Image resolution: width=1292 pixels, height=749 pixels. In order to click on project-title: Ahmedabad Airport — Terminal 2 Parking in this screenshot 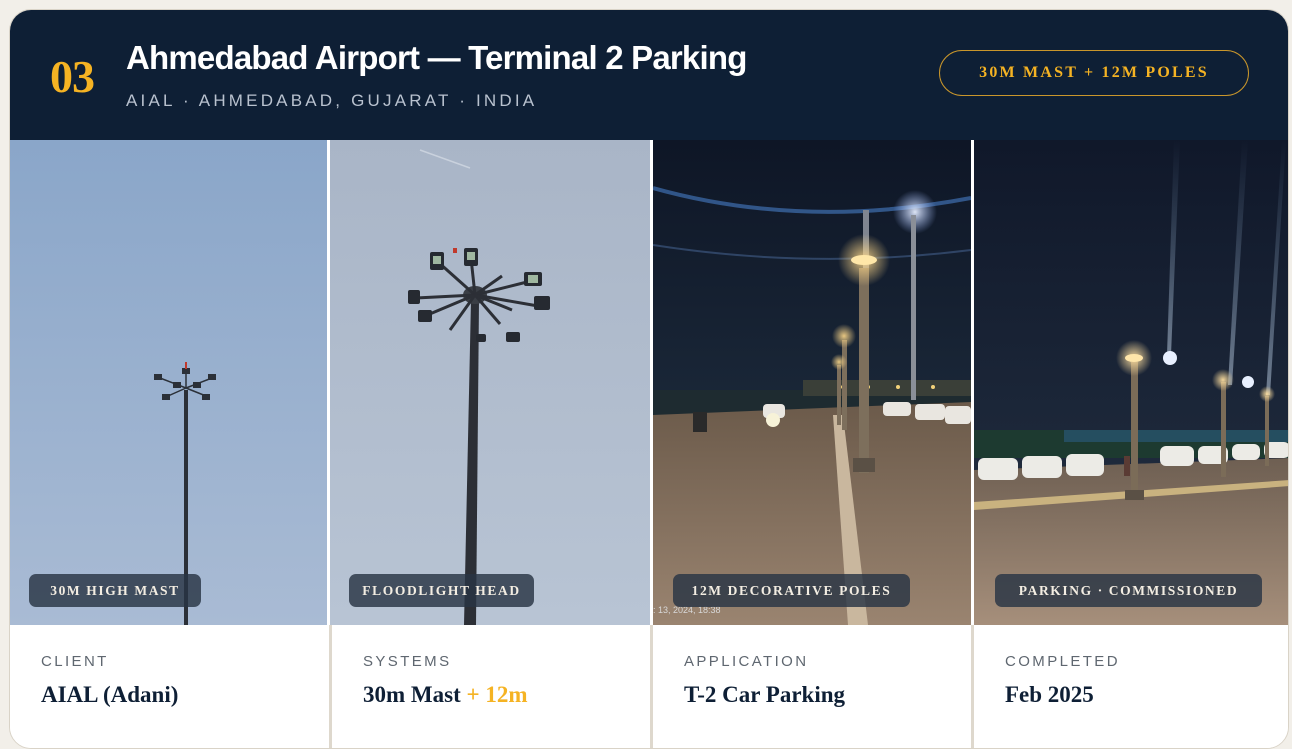, I will do `click(436, 57)`.